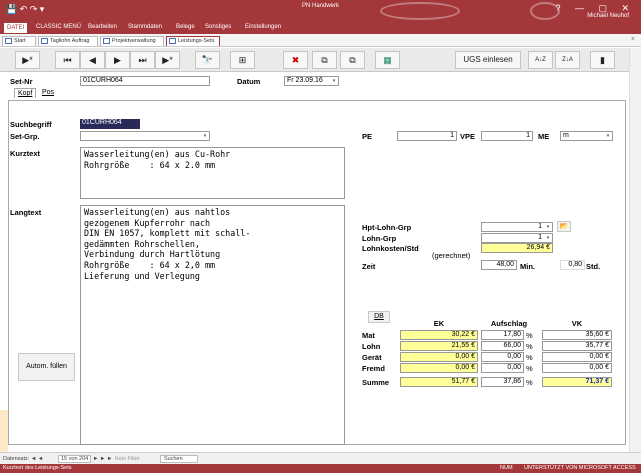 The height and width of the screenshot is (473, 641). What do you see at coordinates (376, 382) in the screenshot?
I see `row-label: Summe` at bounding box center [376, 382].